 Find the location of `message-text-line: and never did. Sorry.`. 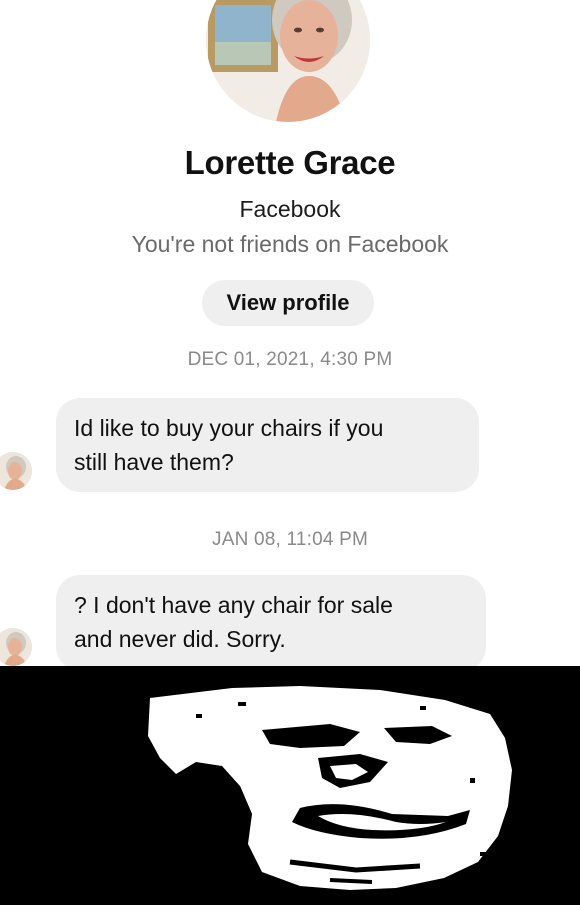

message-text-line: and never did. Sorry. is located at coordinates (180, 639).